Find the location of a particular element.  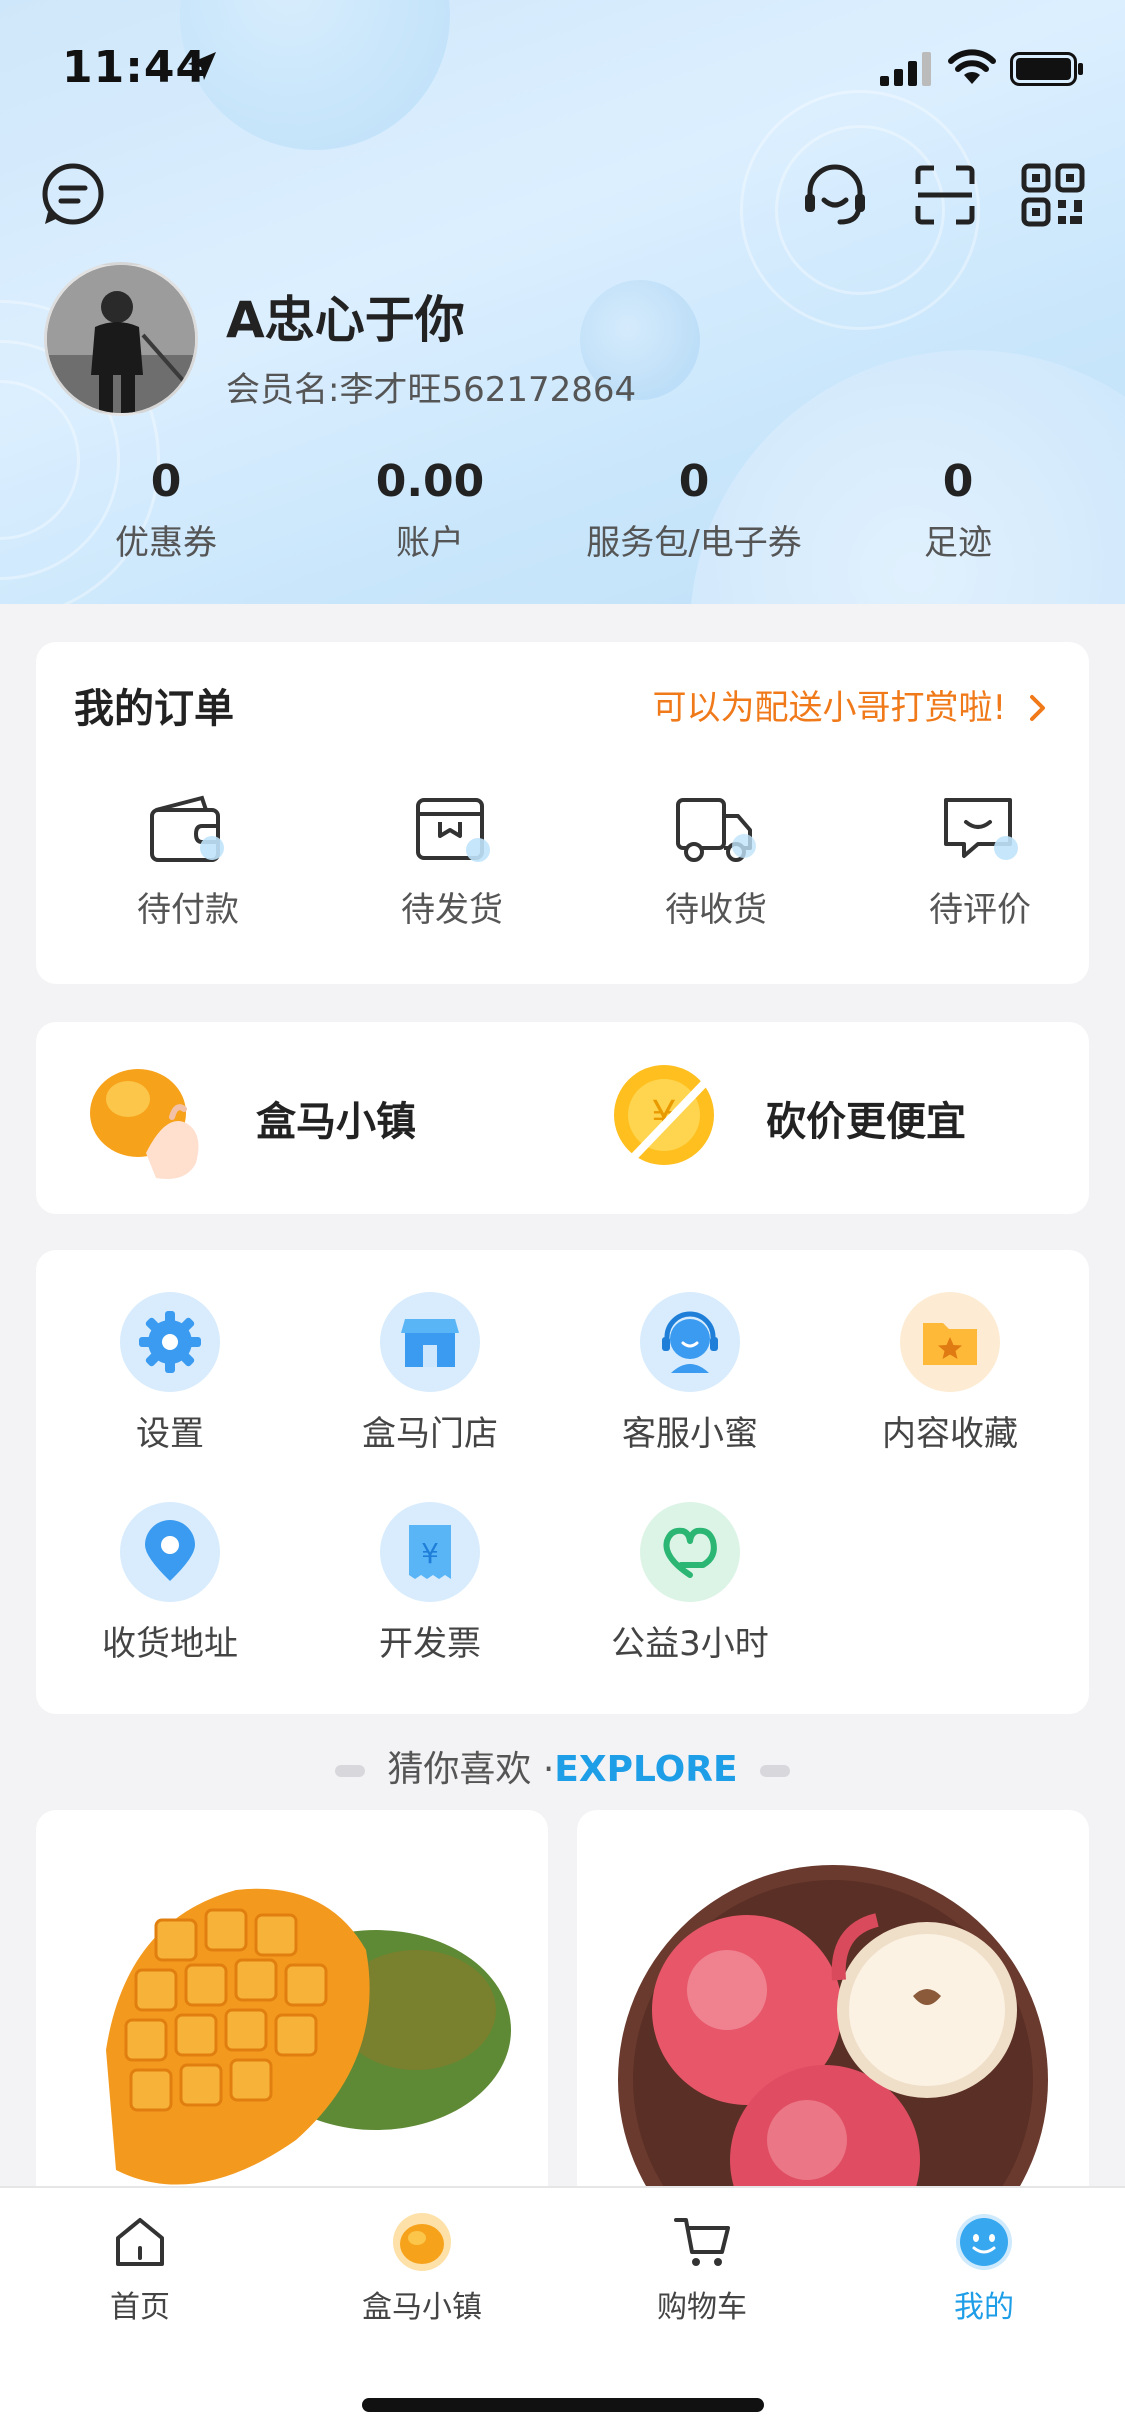

promo-label: 砍价更便宜 is located at coordinates (866, 1122).